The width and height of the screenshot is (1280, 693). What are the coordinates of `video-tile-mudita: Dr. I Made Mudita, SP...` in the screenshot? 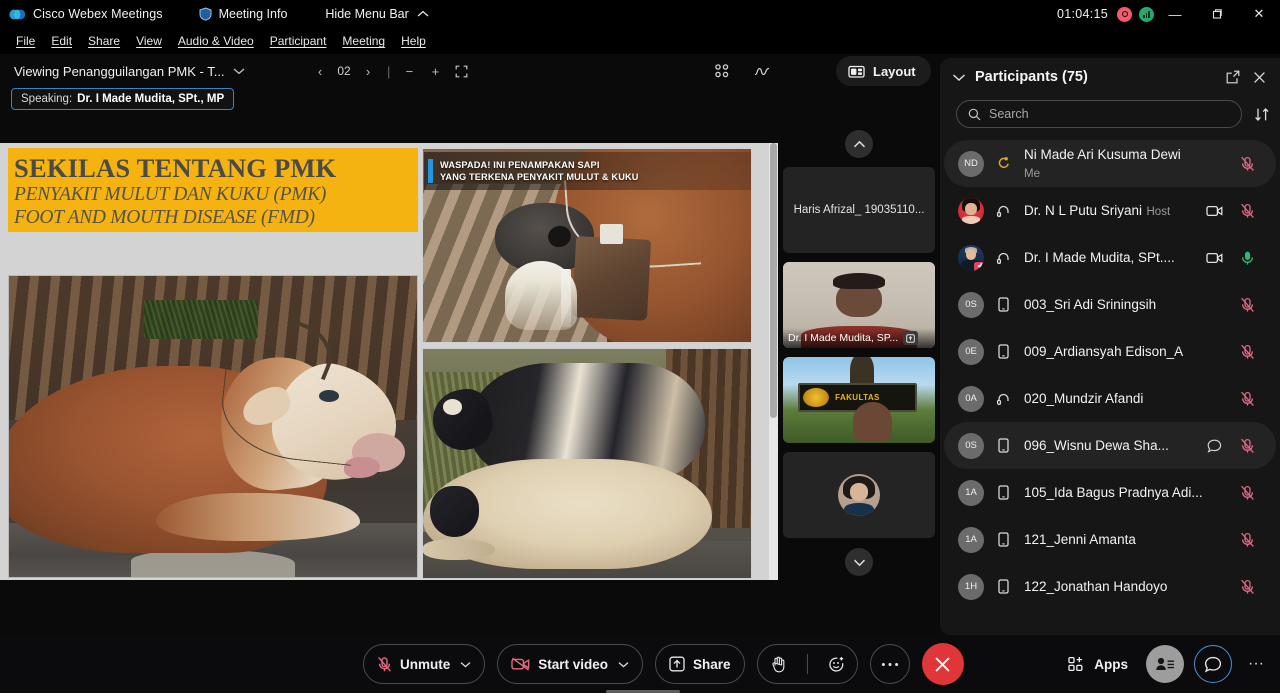 It's located at (859, 305).